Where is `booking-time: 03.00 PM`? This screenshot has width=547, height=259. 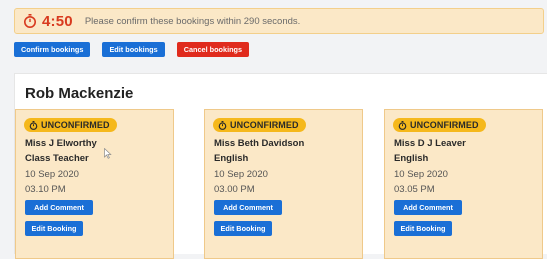 booking-time: 03.00 PM is located at coordinates (234, 189).